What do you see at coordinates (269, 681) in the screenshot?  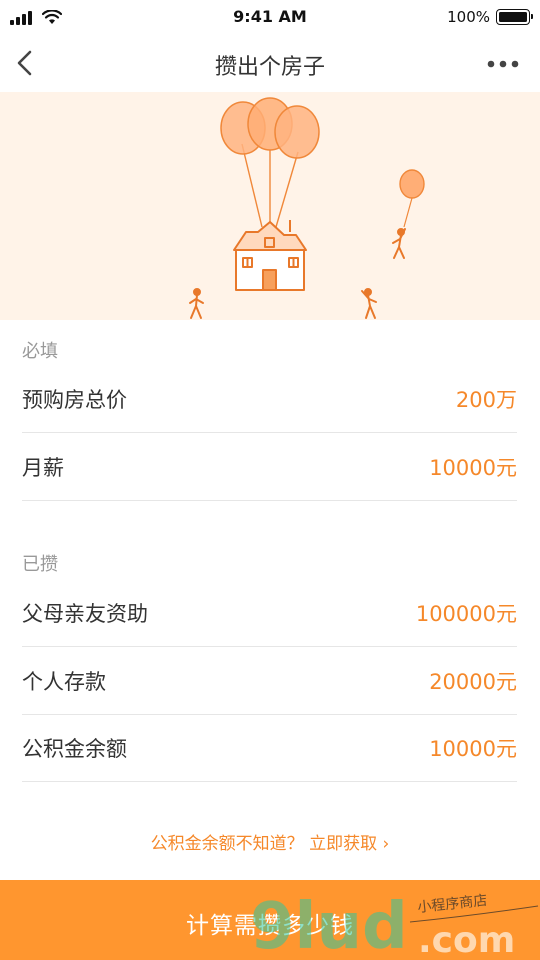 I see `form-row-personal-savings: 个人存款 20000元` at bounding box center [269, 681].